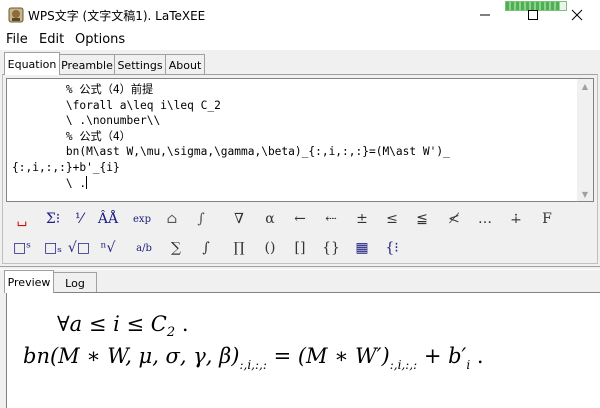  What do you see at coordinates (142, 219) in the screenshot?
I see `function-names-icon: exp` at bounding box center [142, 219].